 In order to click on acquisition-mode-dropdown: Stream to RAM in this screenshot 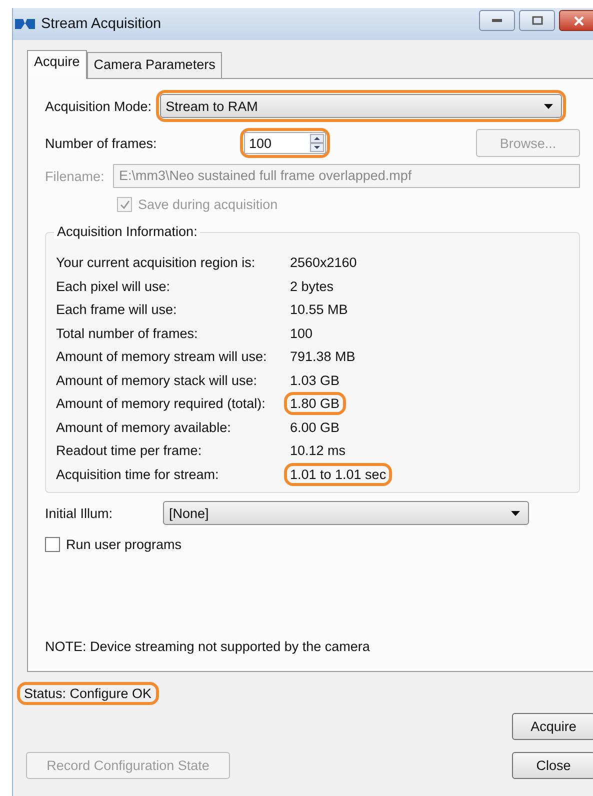, I will do `click(361, 106)`.